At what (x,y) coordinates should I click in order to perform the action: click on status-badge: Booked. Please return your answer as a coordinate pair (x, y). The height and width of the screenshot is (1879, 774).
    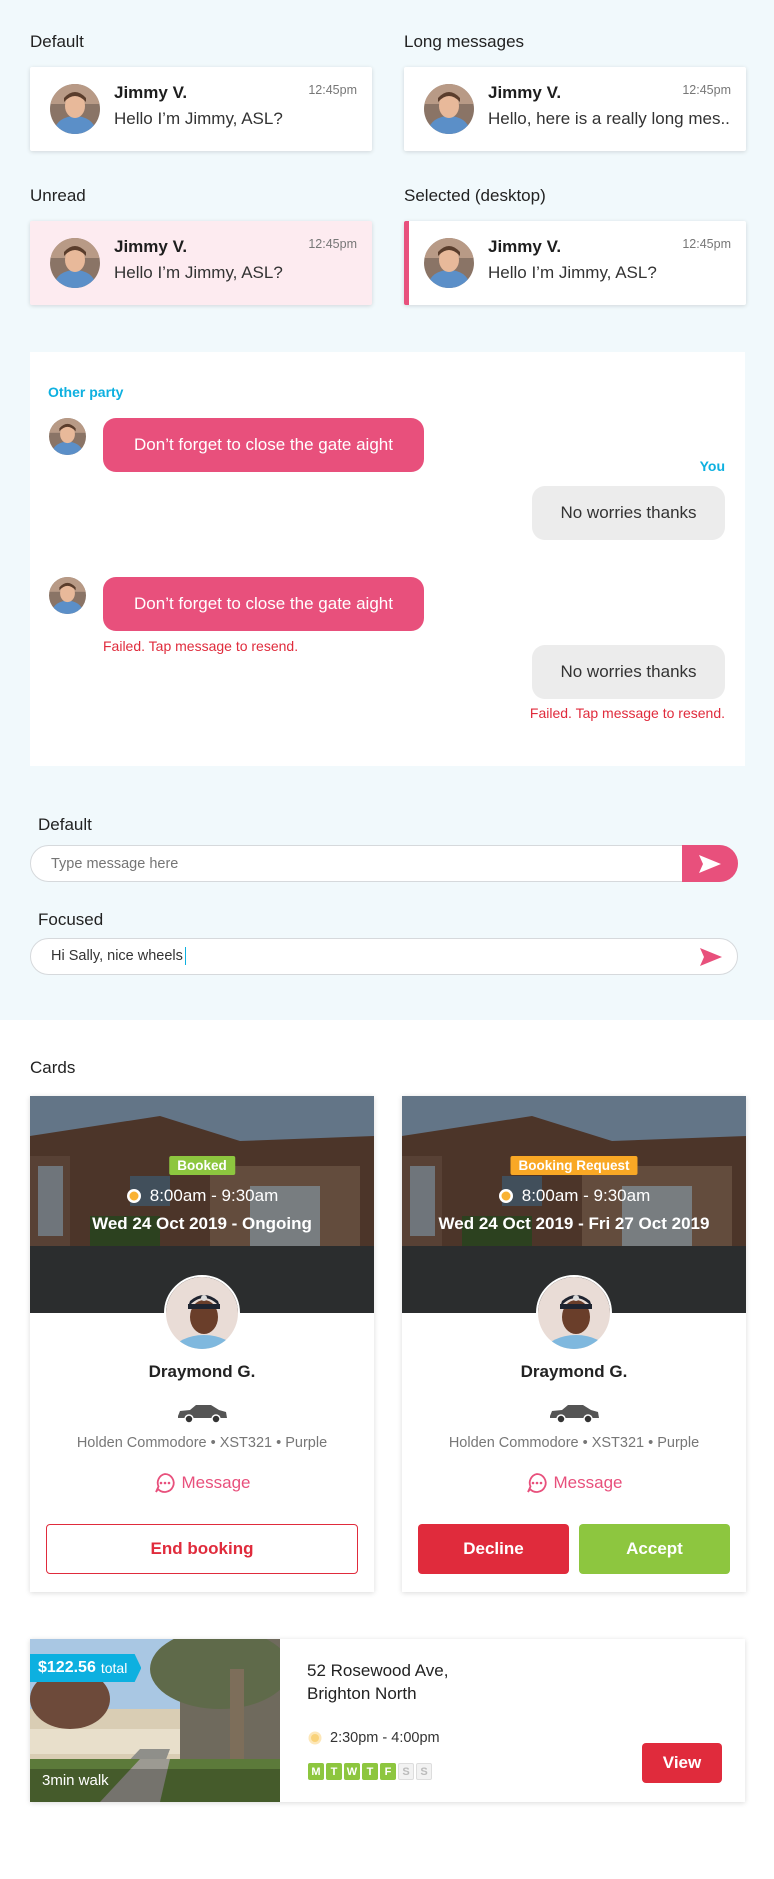
    Looking at the image, I should click on (202, 1165).